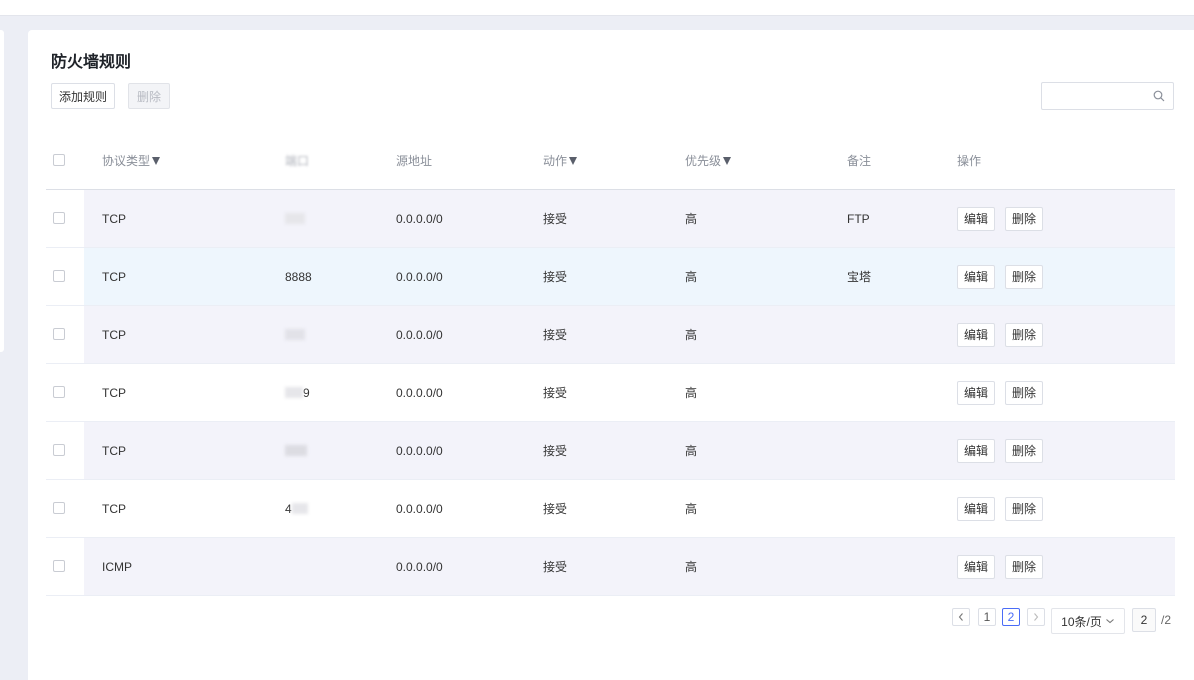 This screenshot has height=680, width=1194. I want to click on next-page-button, so click(1036, 617).